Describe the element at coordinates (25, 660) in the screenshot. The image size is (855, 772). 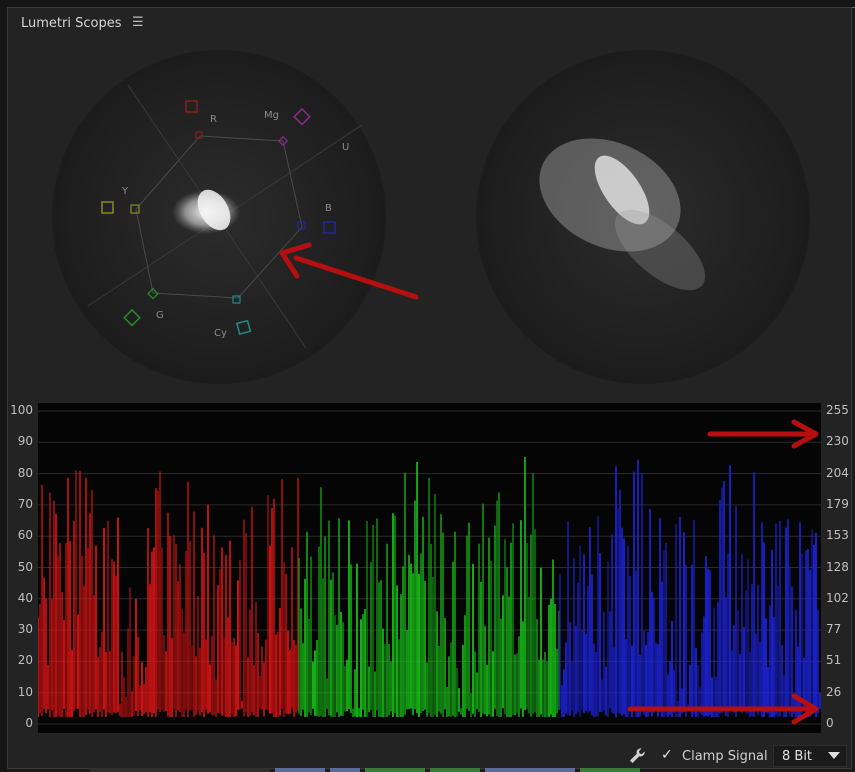
I see `waveform-left-tick: 20` at that location.